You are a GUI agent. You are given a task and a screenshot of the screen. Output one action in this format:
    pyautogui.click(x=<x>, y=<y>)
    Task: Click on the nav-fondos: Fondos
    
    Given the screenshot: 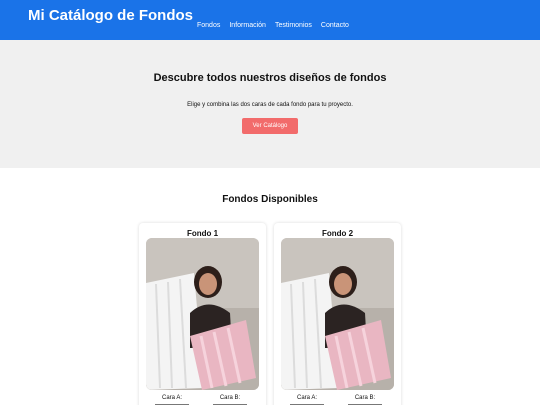 What is the action you would take?
    pyautogui.click(x=208, y=25)
    